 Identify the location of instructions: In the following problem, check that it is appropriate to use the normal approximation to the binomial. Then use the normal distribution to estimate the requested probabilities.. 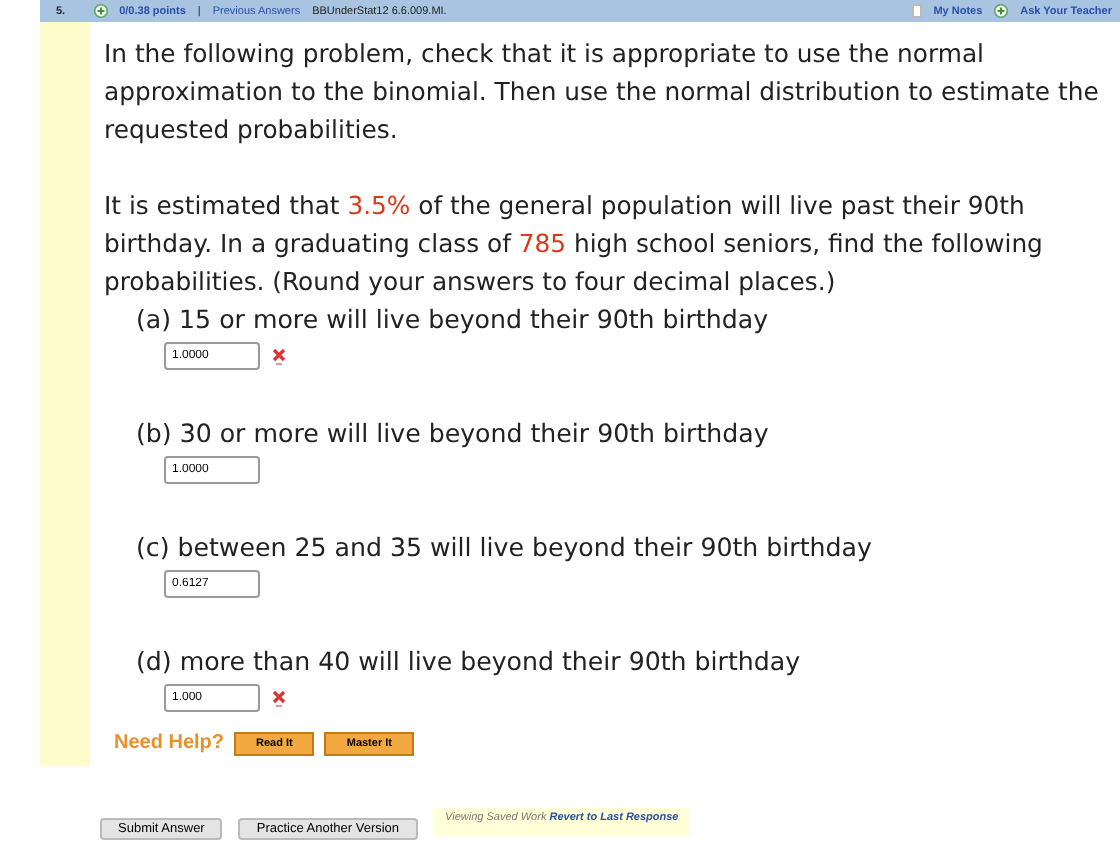
(602, 92).